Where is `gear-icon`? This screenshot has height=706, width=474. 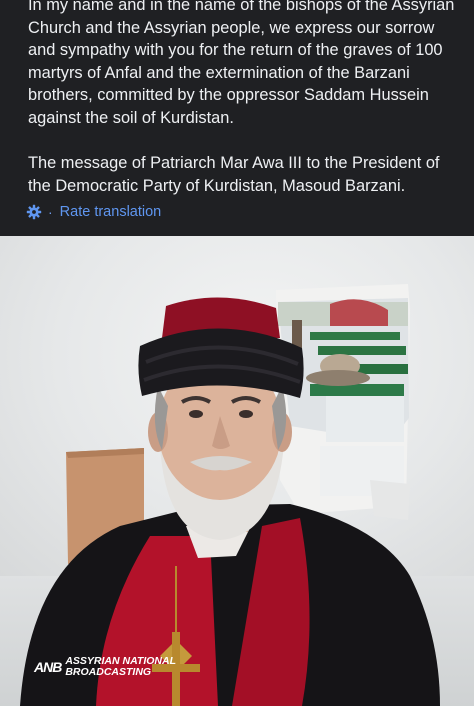 gear-icon is located at coordinates (34, 212).